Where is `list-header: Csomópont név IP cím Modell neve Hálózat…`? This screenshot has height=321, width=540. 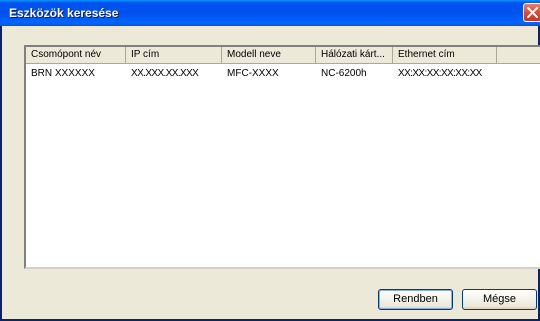
list-header: Csomópont név IP cím Modell neve Hálózat… is located at coordinates (283, 55).